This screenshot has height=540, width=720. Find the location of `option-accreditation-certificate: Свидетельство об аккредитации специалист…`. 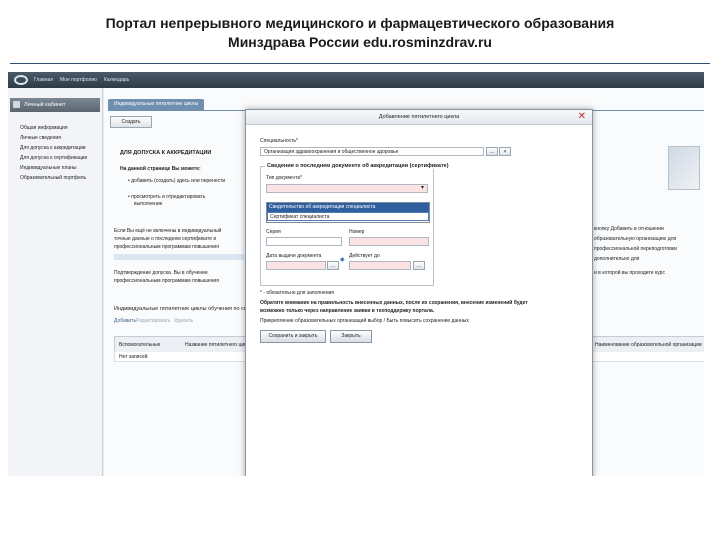

option-accreditation-certificate: Свидетельство об аккредитации специалист… is located at coordinates (348, 207).